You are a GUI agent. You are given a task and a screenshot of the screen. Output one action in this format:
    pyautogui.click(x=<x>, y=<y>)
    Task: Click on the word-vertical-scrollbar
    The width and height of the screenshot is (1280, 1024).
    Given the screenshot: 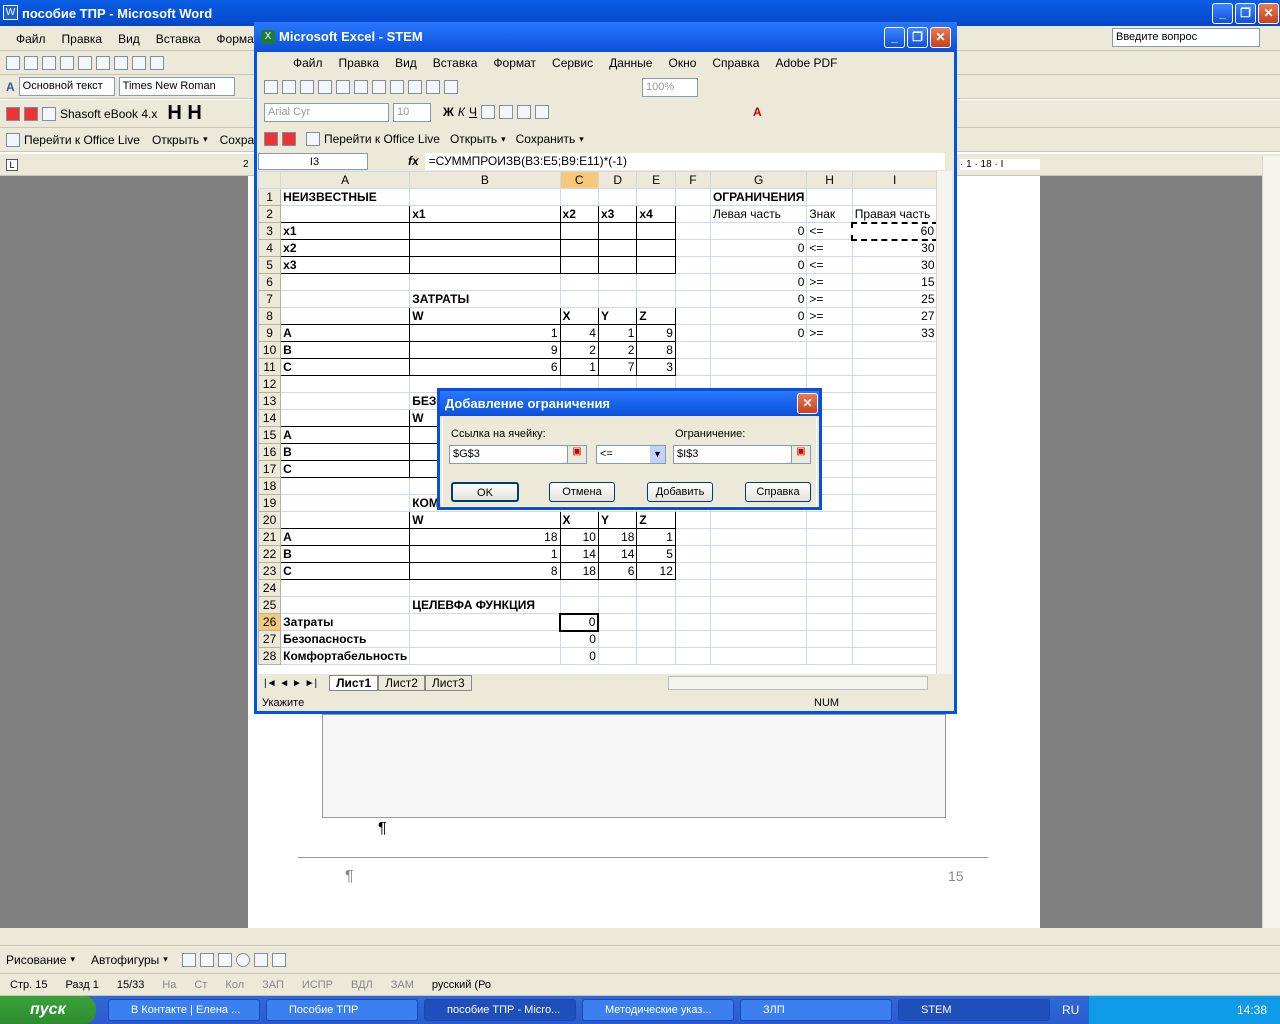 What is the action you would take?
    pyautogui.click(x=1271, y=542)
    